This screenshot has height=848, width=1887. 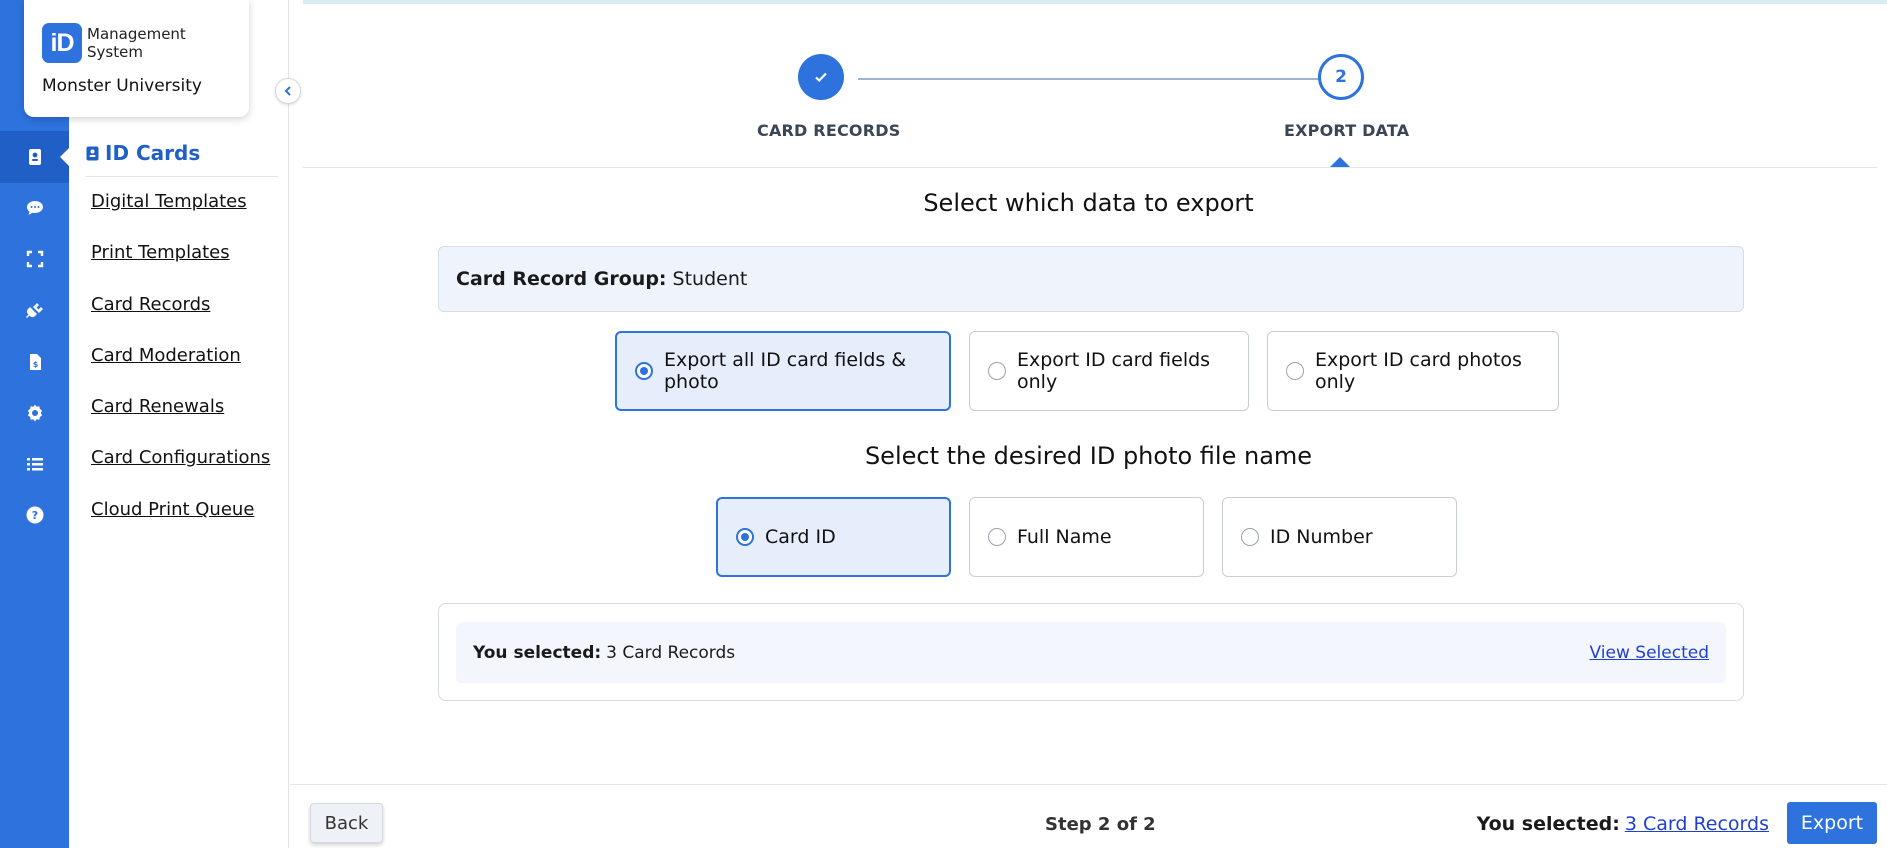 I want to click on rail-billing: $, so click(x=34, y=362).